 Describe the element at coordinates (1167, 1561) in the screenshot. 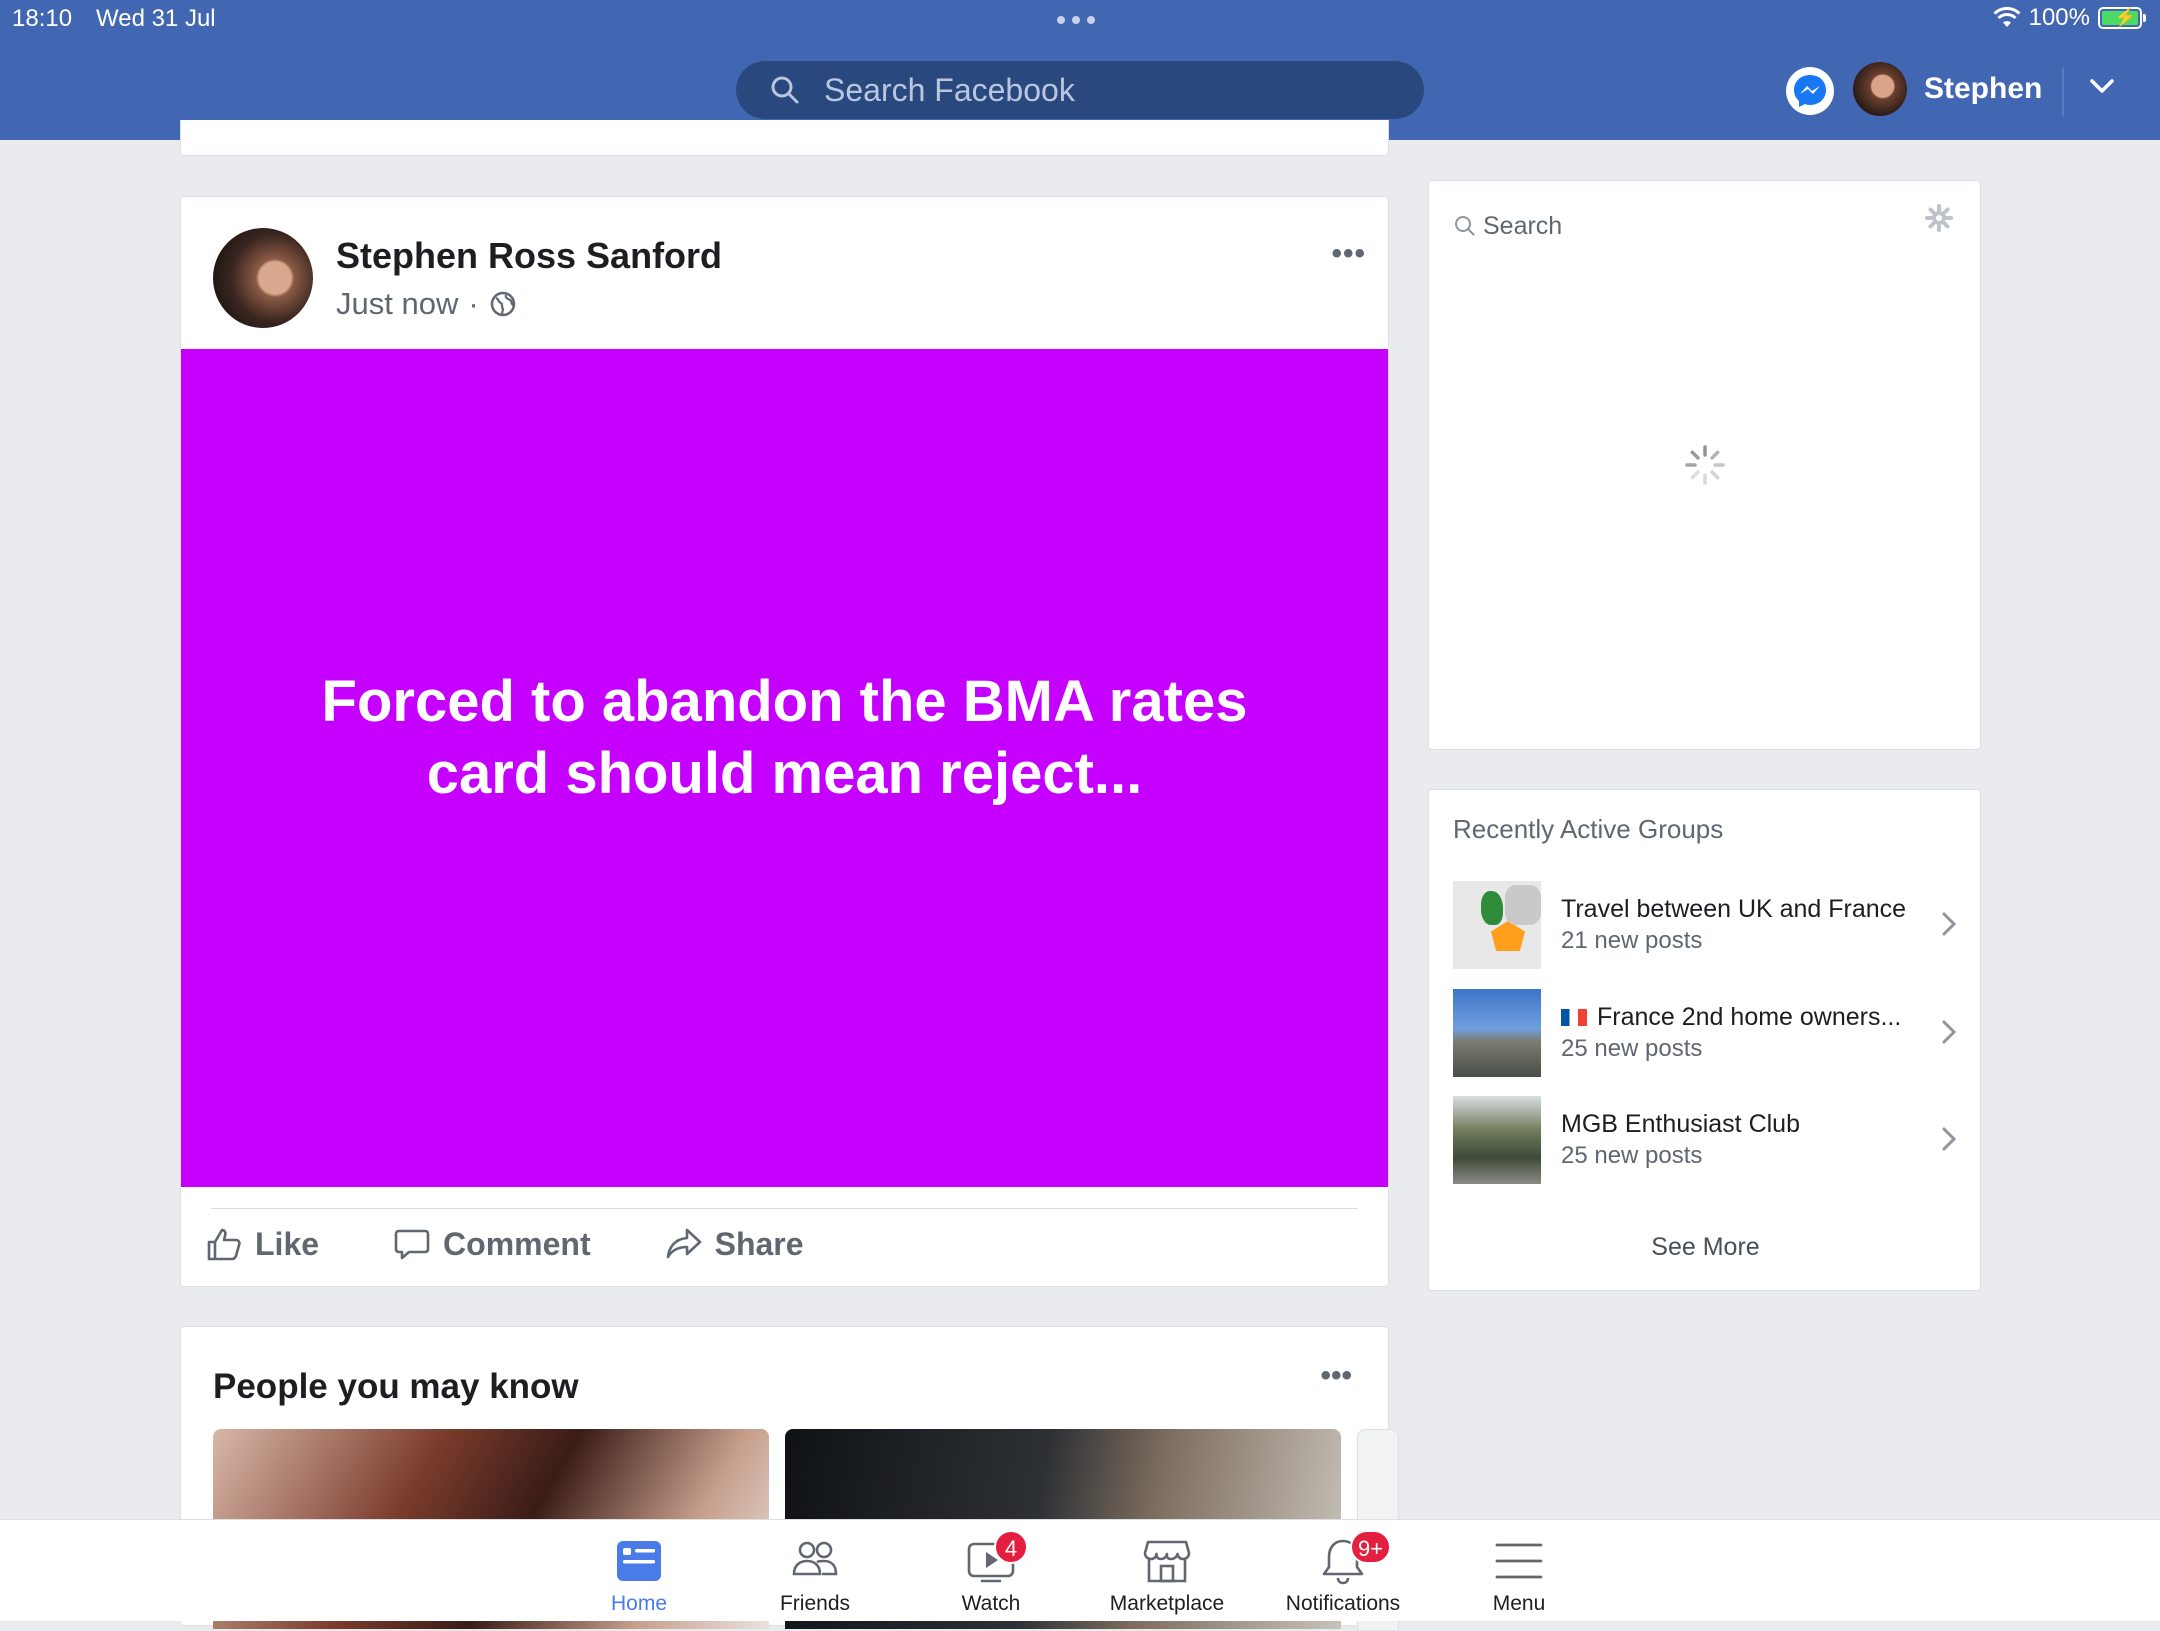

I see `marketplace-icon` at that location.